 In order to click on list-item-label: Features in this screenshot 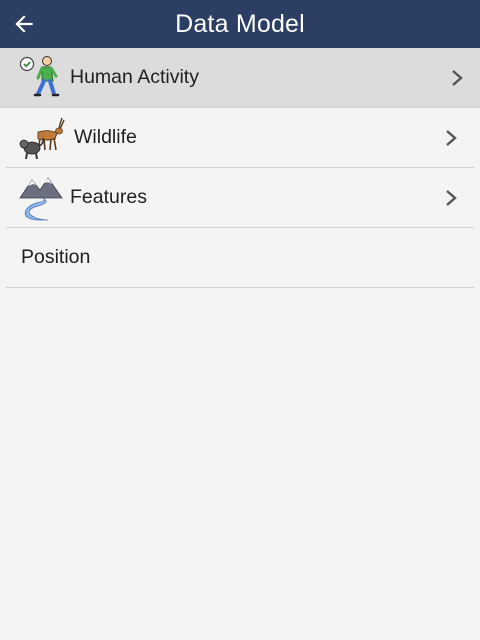, I will do `click(108, 197)`.